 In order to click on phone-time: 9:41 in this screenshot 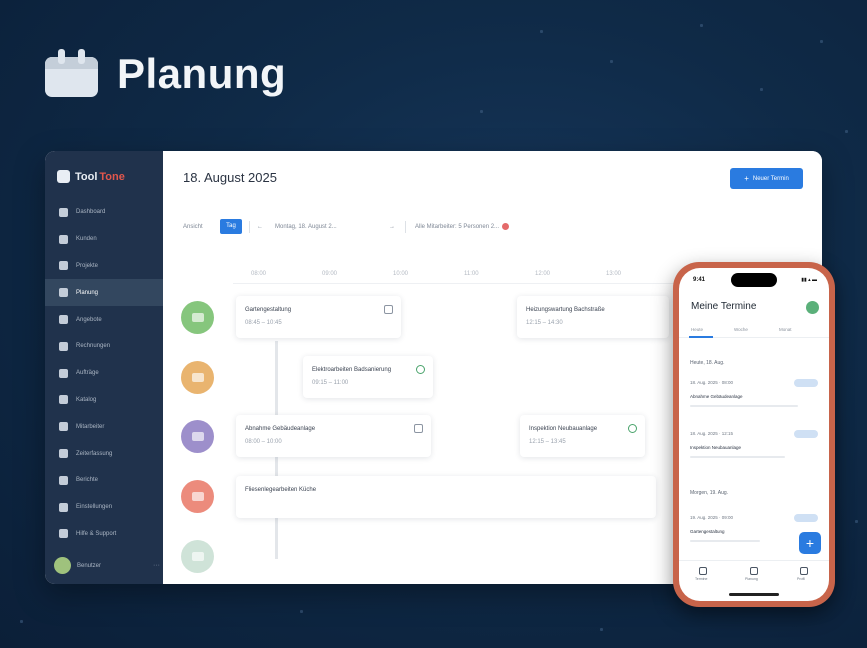, I will do `click(699, 280)`.